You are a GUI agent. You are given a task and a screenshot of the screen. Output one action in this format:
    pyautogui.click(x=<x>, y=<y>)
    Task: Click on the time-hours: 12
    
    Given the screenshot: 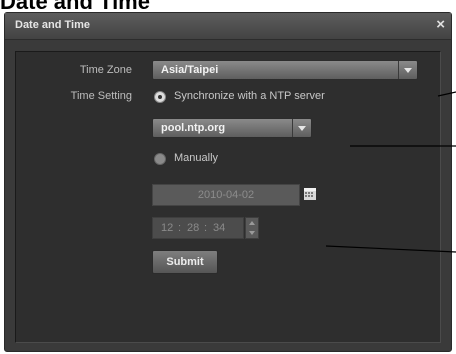 What is the action you would take?
    pyautogui.click(x=167, y=228)
    